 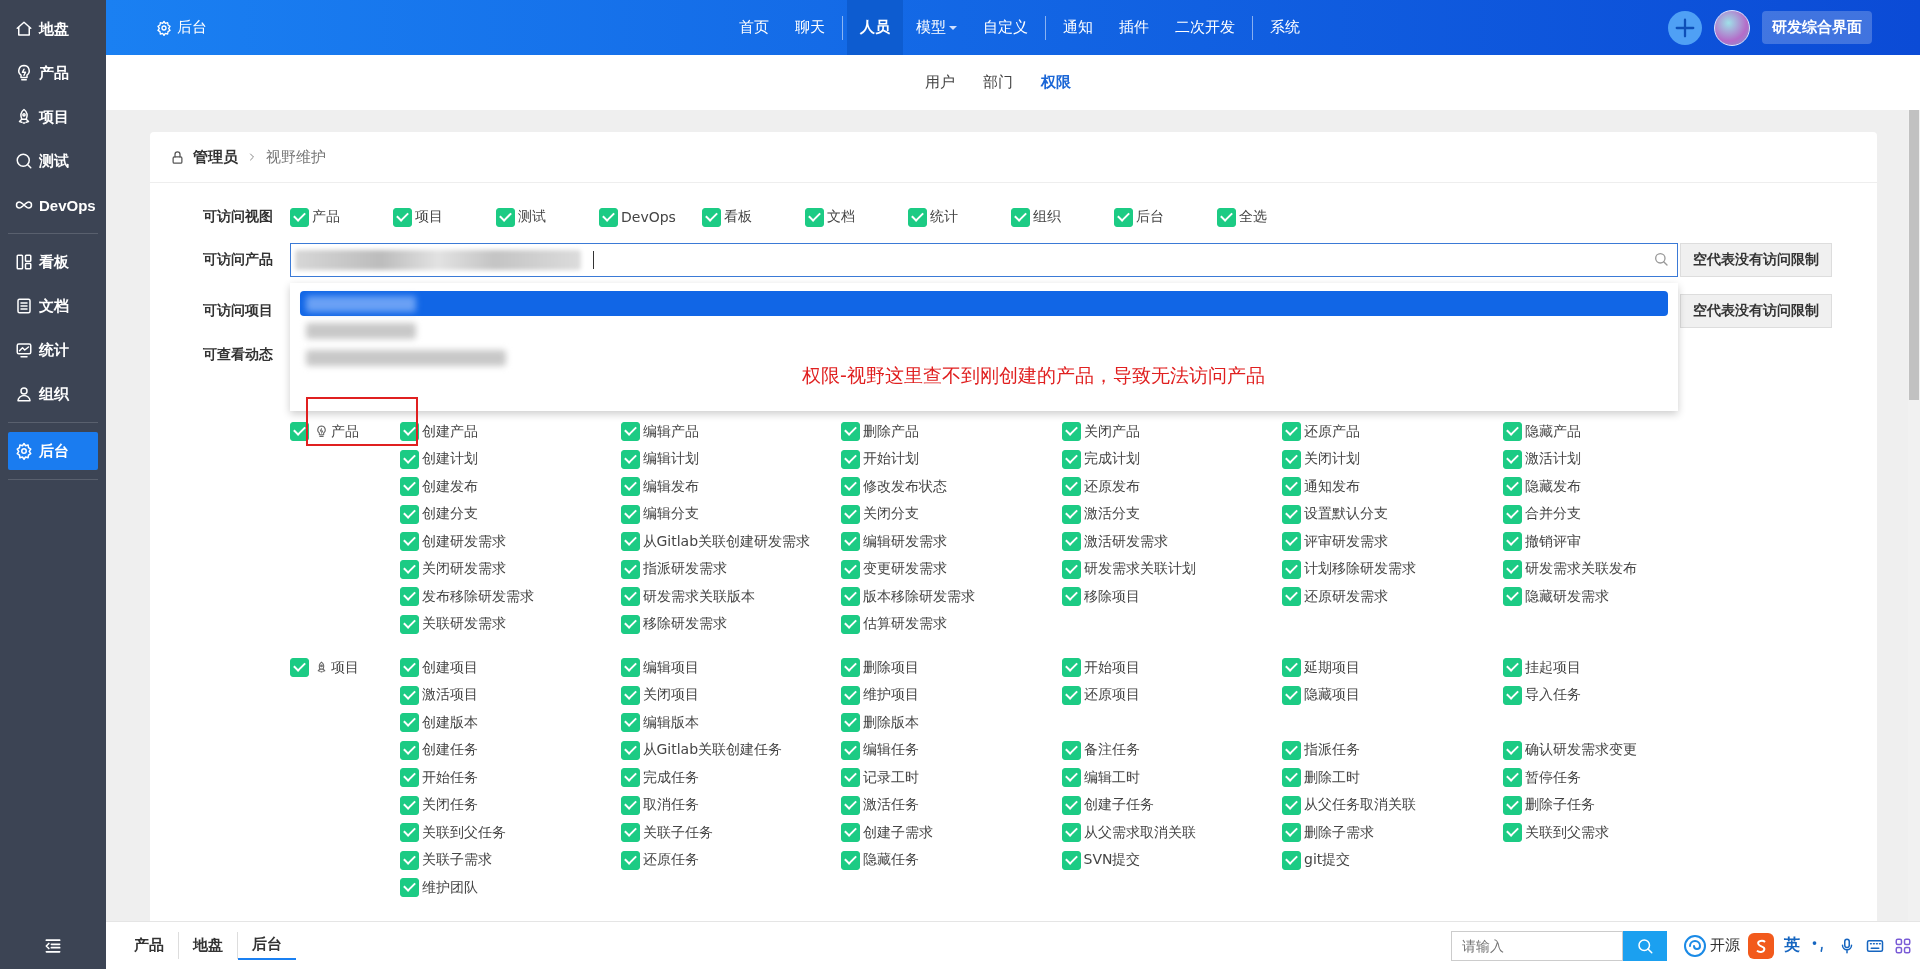 What do you see at coordinates (1005, 27) in the screenshot?
I see `nav-tab: 自定义` at bounding box center [1005, 27].